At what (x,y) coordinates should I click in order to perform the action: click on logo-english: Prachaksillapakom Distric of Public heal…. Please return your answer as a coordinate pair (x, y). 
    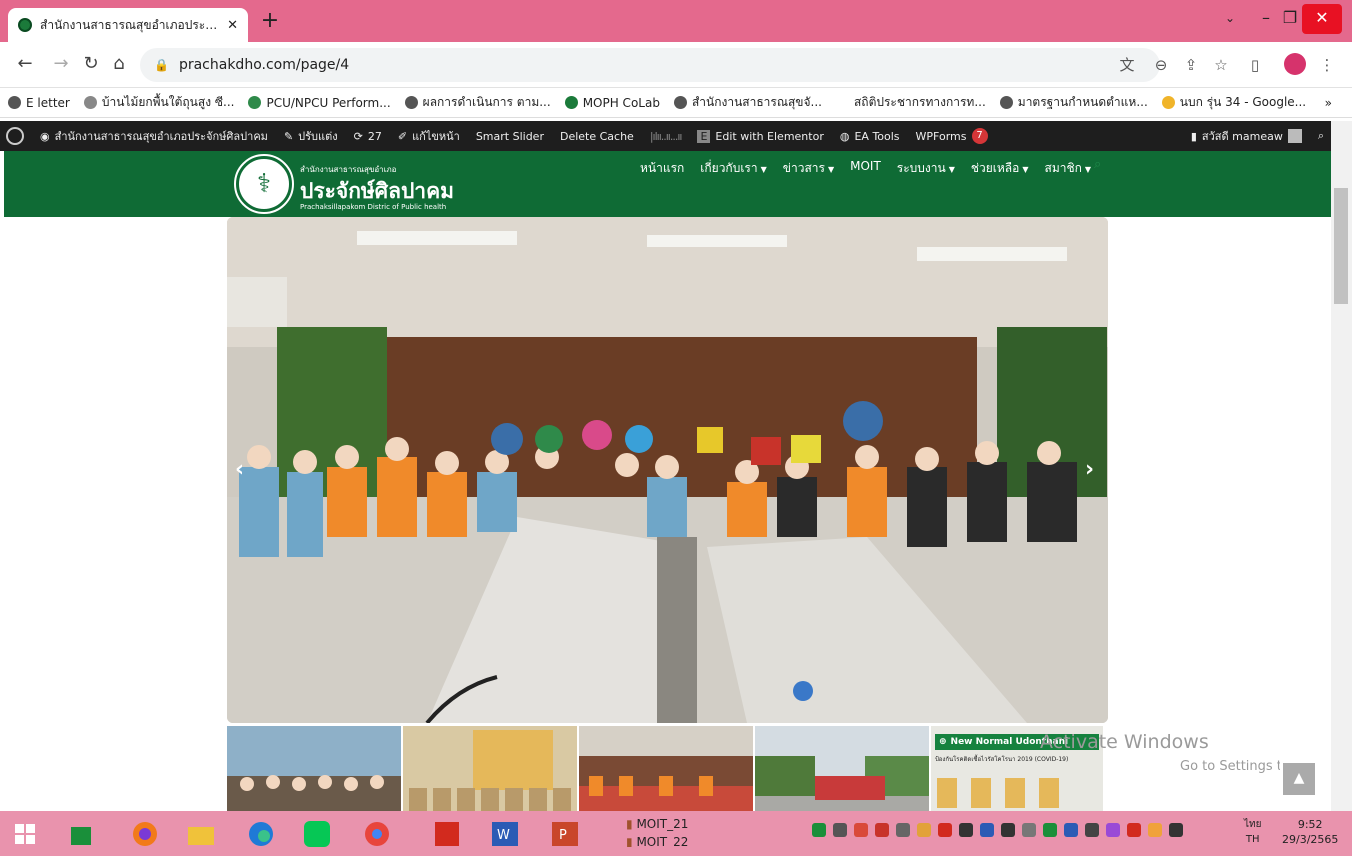
    Looking at the image, I should click on (373, 207).